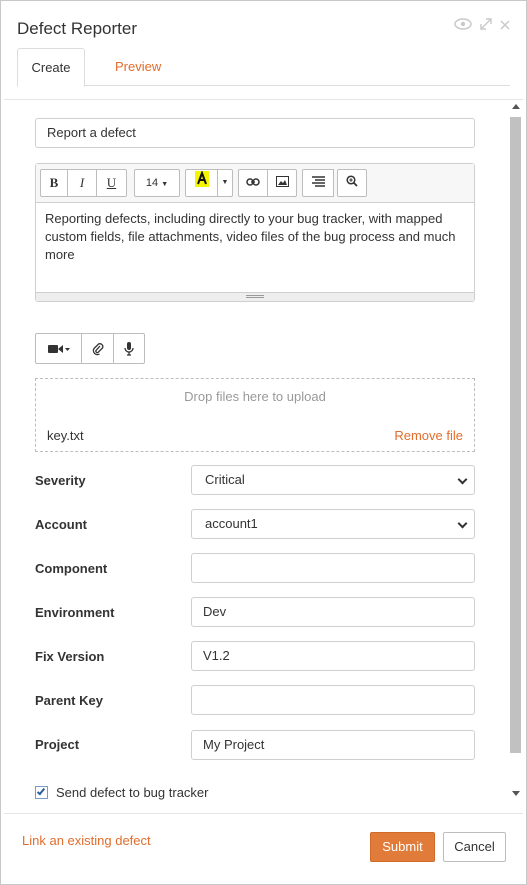 The height and width of the screenshot is (885, 527). I want to click on editor-toolbar: B I U 14 ▼ ▼, so click(255, 183).